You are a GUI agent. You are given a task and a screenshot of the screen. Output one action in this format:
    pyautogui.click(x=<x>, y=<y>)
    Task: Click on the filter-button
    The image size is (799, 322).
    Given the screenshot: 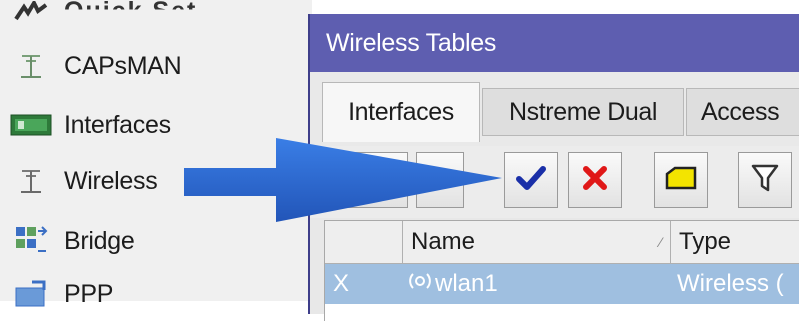 What is the action you would take?
    pyautogui.click(x=765, y=180)
    